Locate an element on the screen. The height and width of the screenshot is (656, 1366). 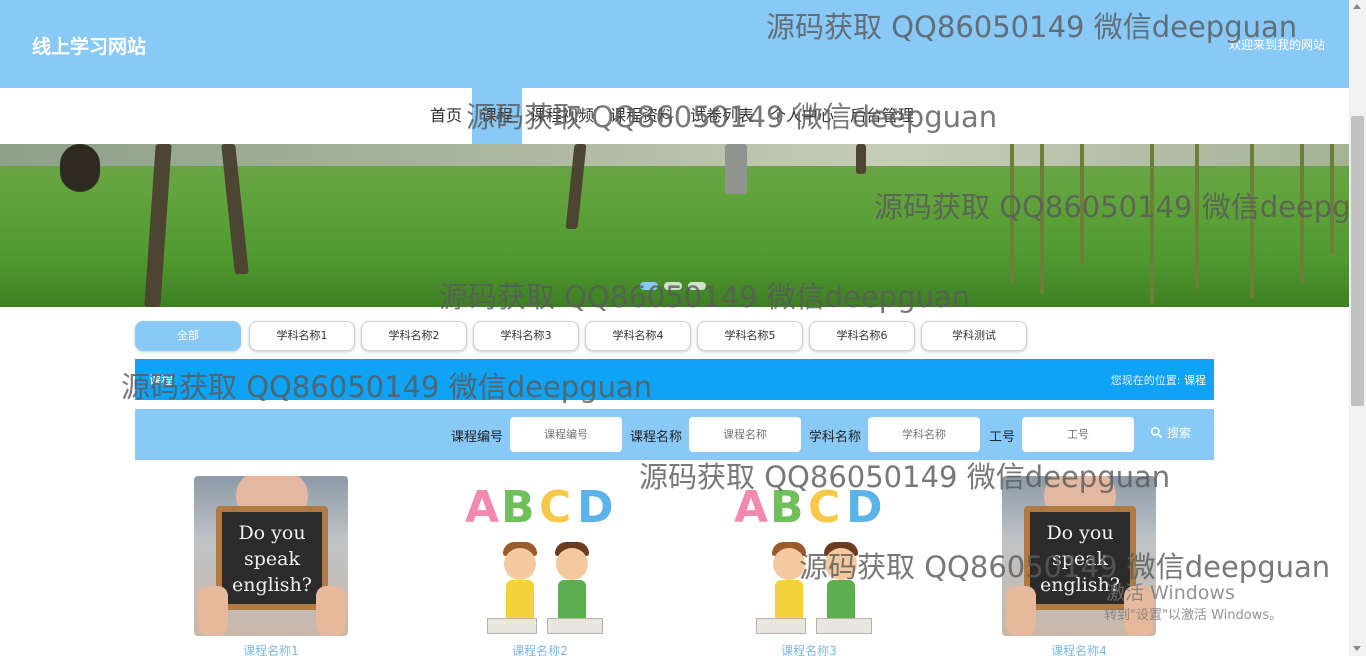
subject-tab: 学科名称4 is located at coordinates (638, 336).